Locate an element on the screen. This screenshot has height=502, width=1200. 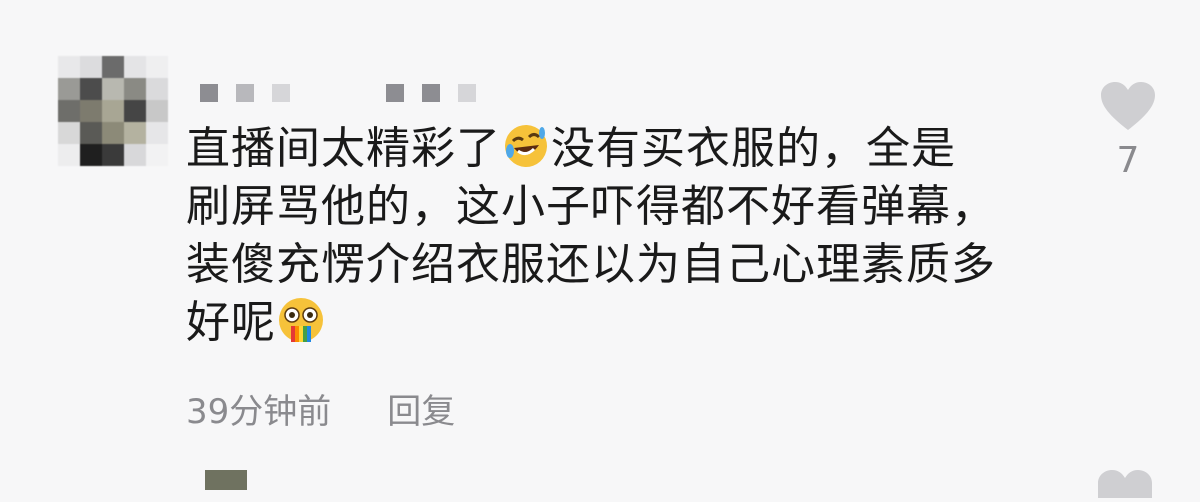
like-button: 7 is located at coordinates (1128, 130).